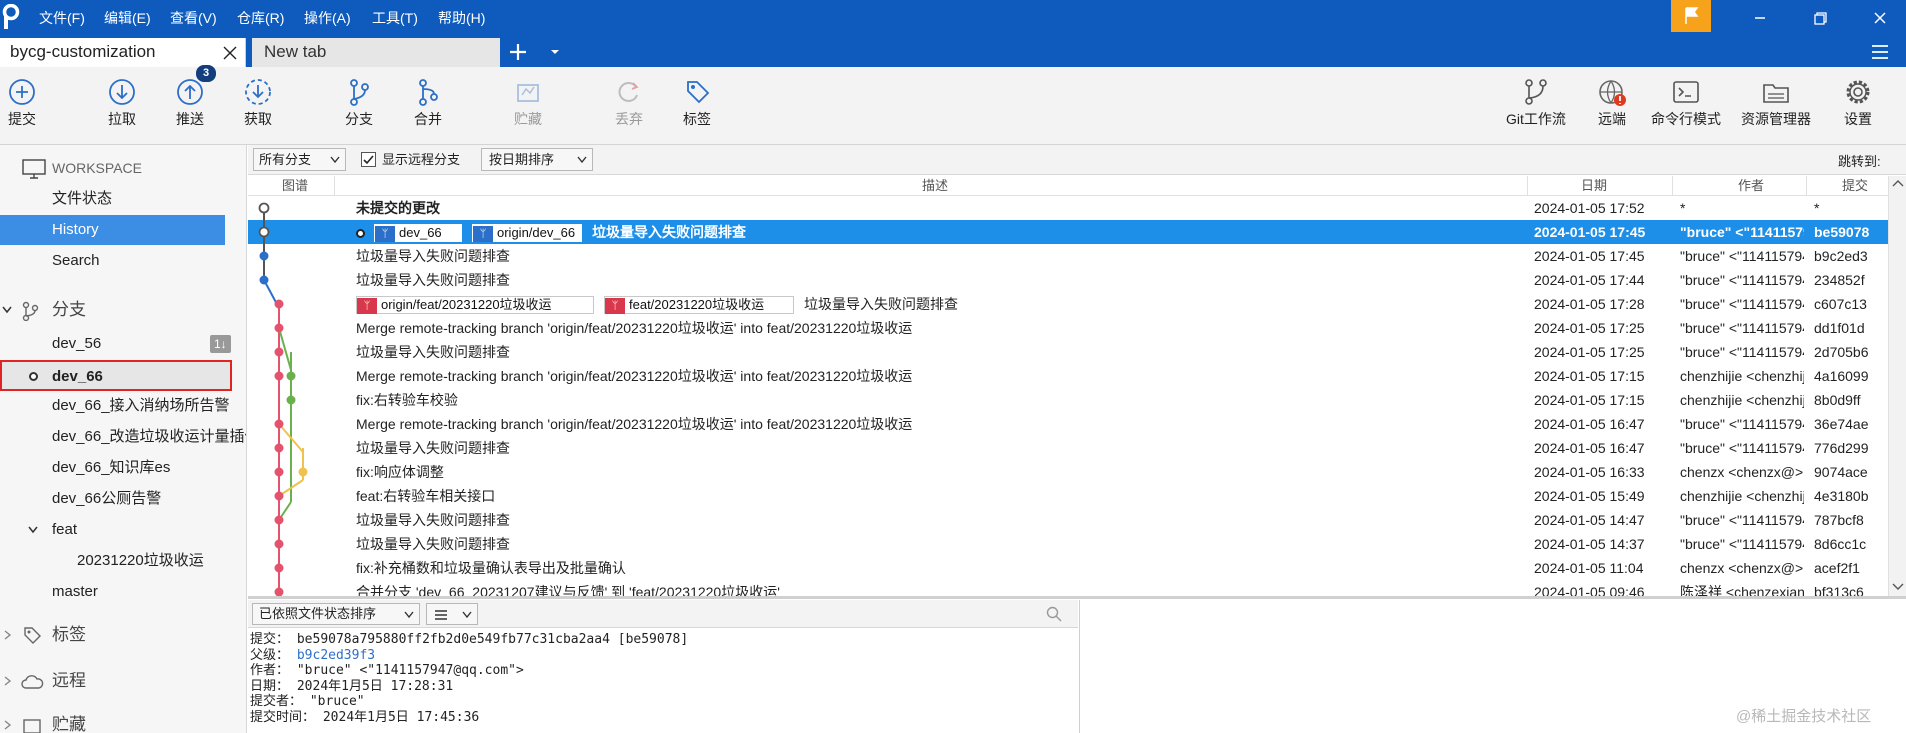 The width and height of the screenshot is (1906, 733). What do you see at coordinates (295, 185) in the screenshot?
I see `column-graph: 图谱` at bounding box center [295, 185].